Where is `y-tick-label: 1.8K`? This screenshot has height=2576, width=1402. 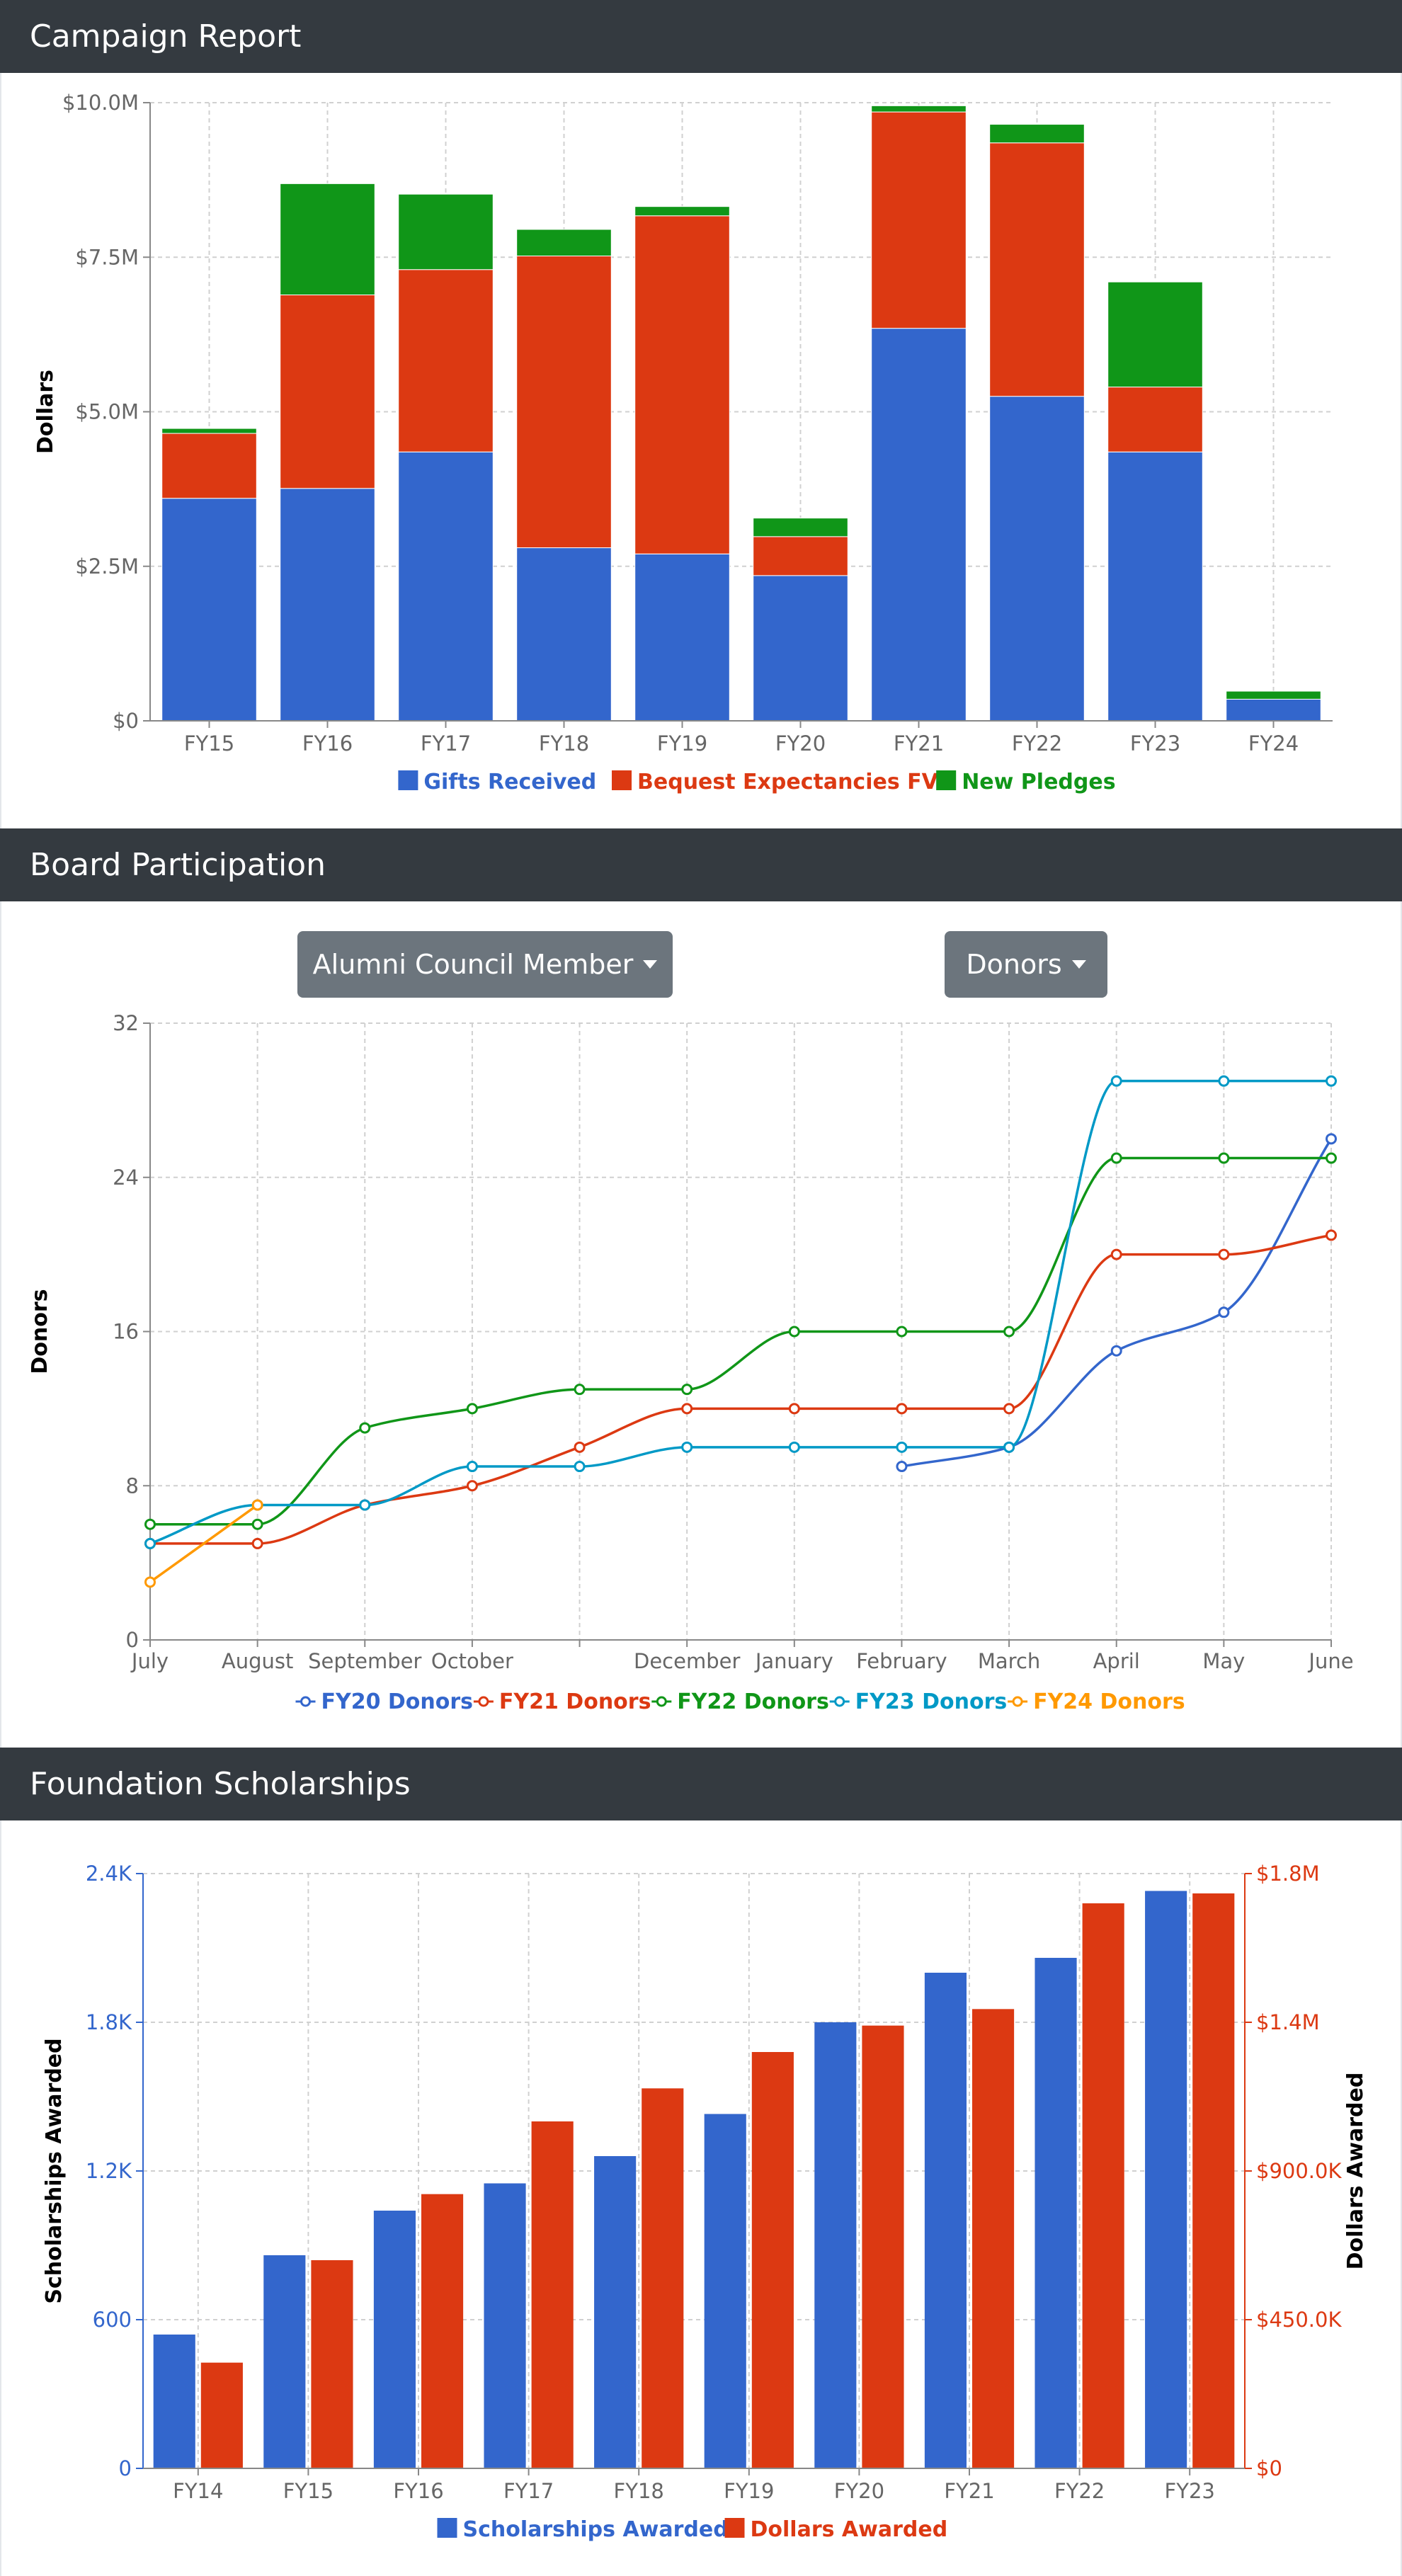
y-tick-label: 1.8K is located at coordinates (109, 2022).